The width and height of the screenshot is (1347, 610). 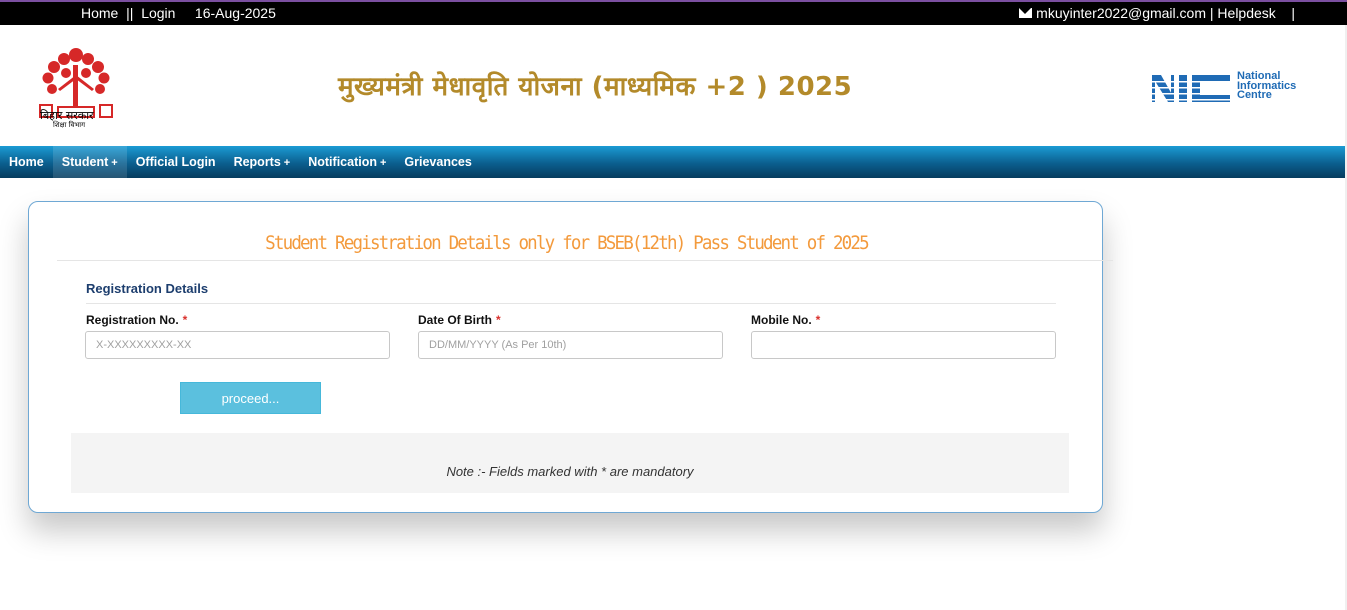 I want to click on date-of-birth-label: Date Of Birth *, so click(x=459, y=320).